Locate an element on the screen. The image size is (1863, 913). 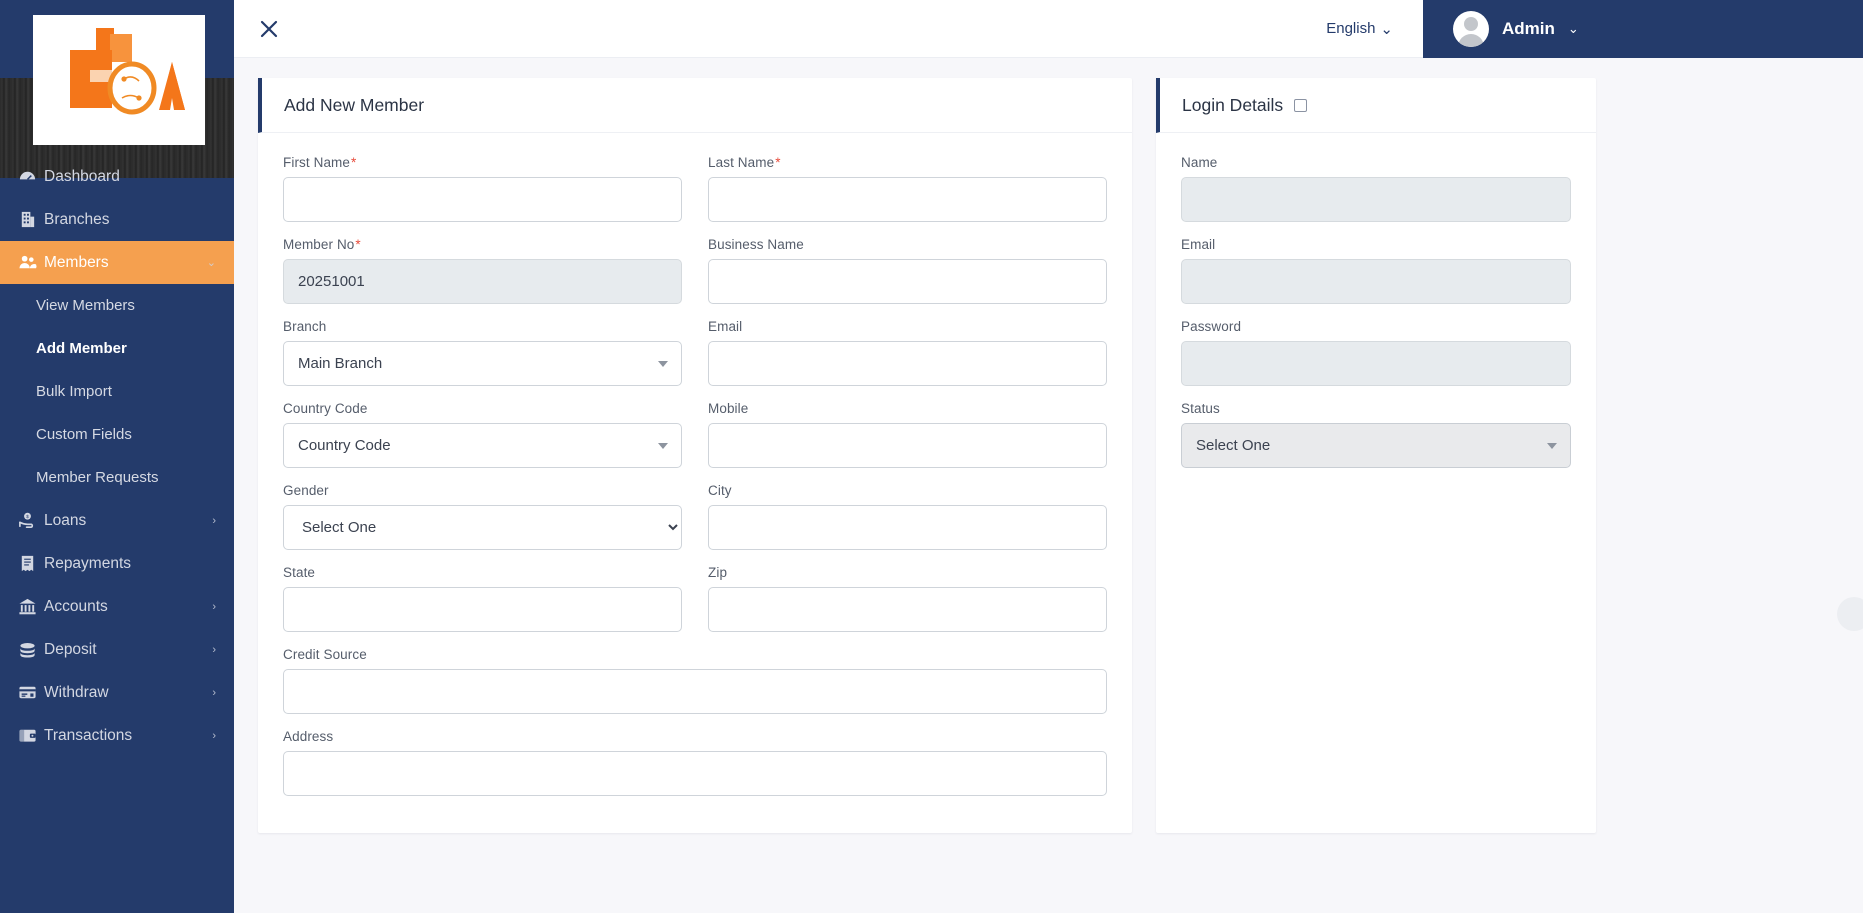
login-details-form: Name Email Password Status is located at coordinates (1376, 319).